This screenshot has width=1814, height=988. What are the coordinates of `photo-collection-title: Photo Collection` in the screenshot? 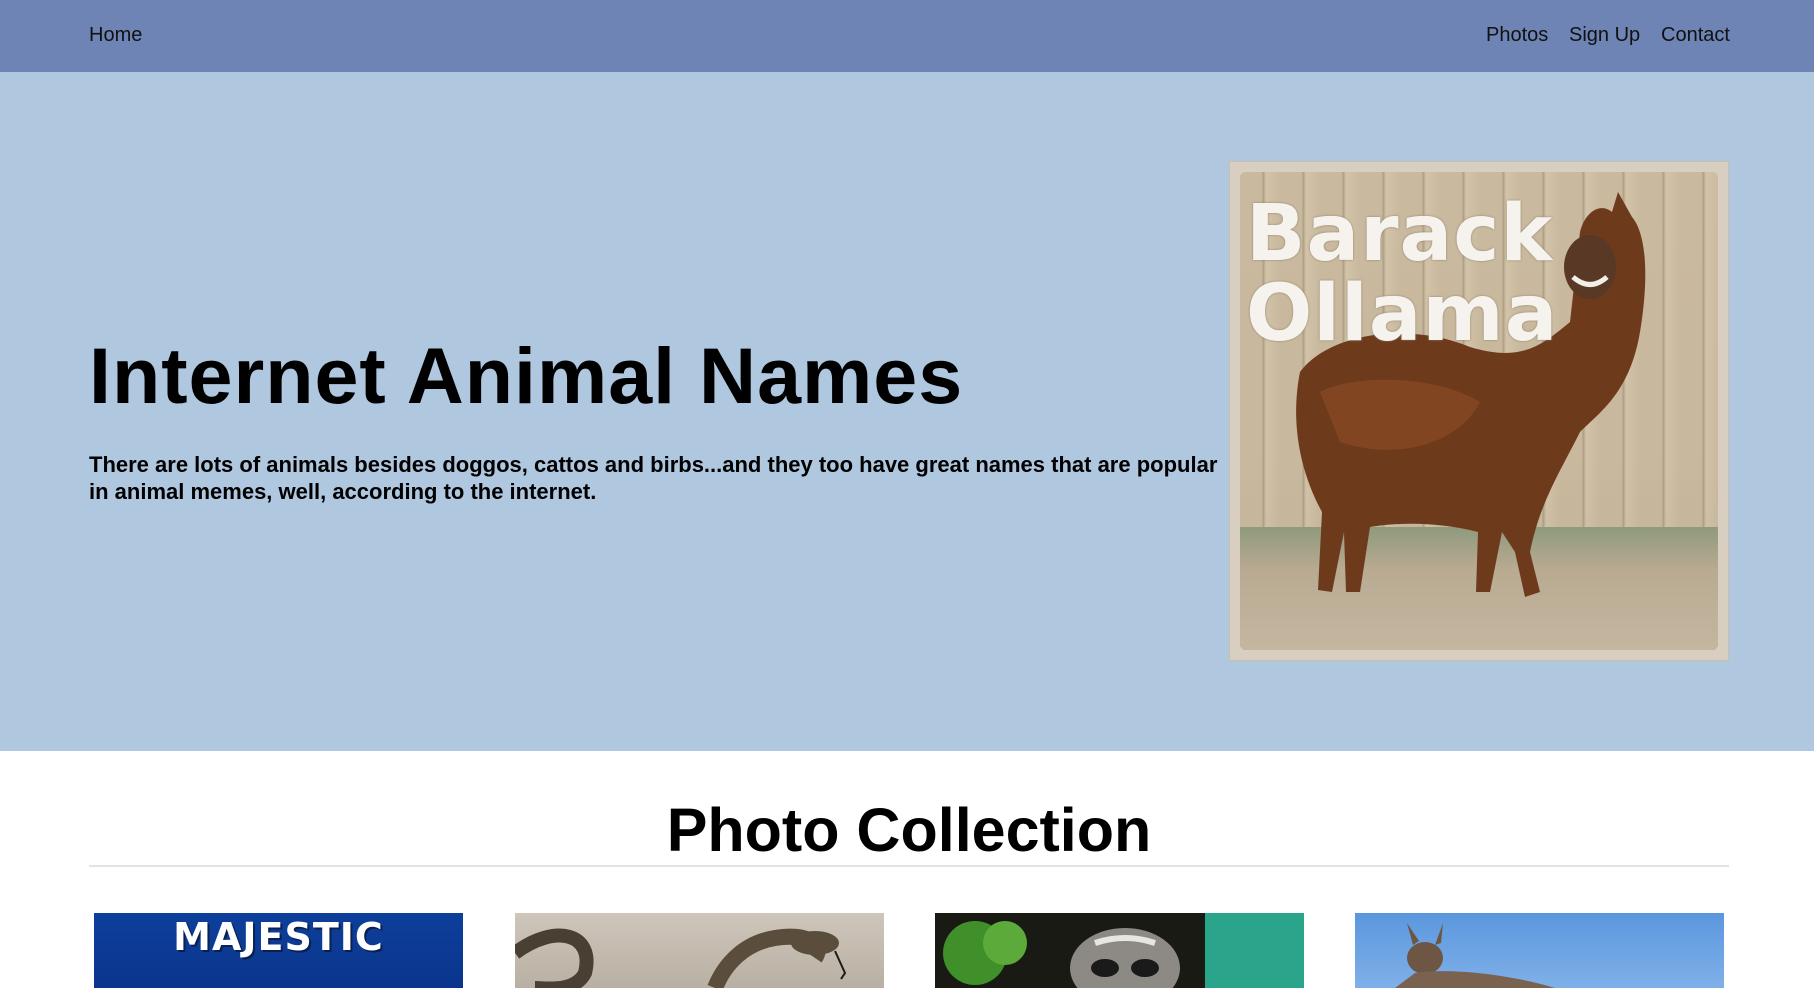 It's located at (909, 830).